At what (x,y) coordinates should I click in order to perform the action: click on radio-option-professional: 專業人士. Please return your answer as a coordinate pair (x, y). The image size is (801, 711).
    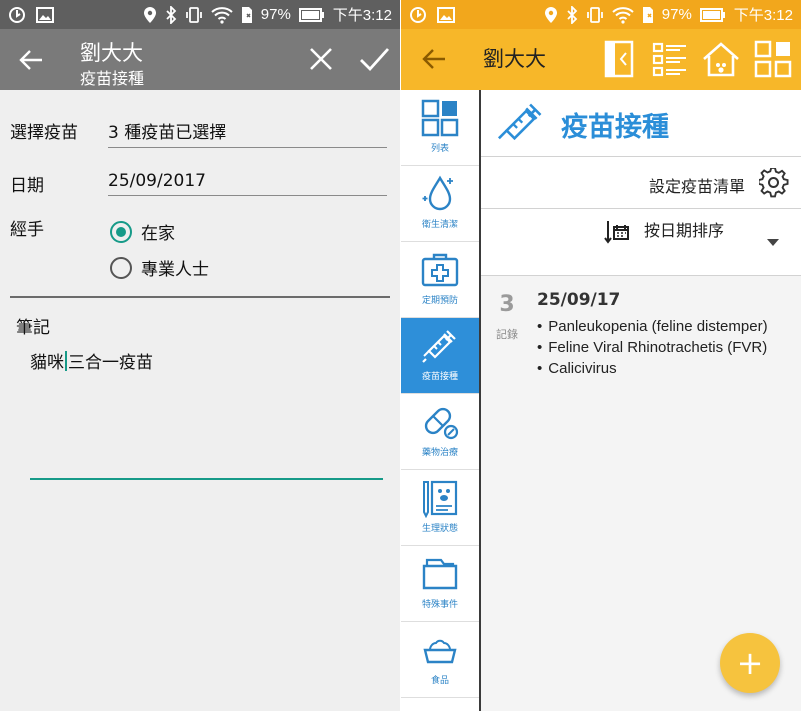
    Looking at the image, I should click on (159, 267).